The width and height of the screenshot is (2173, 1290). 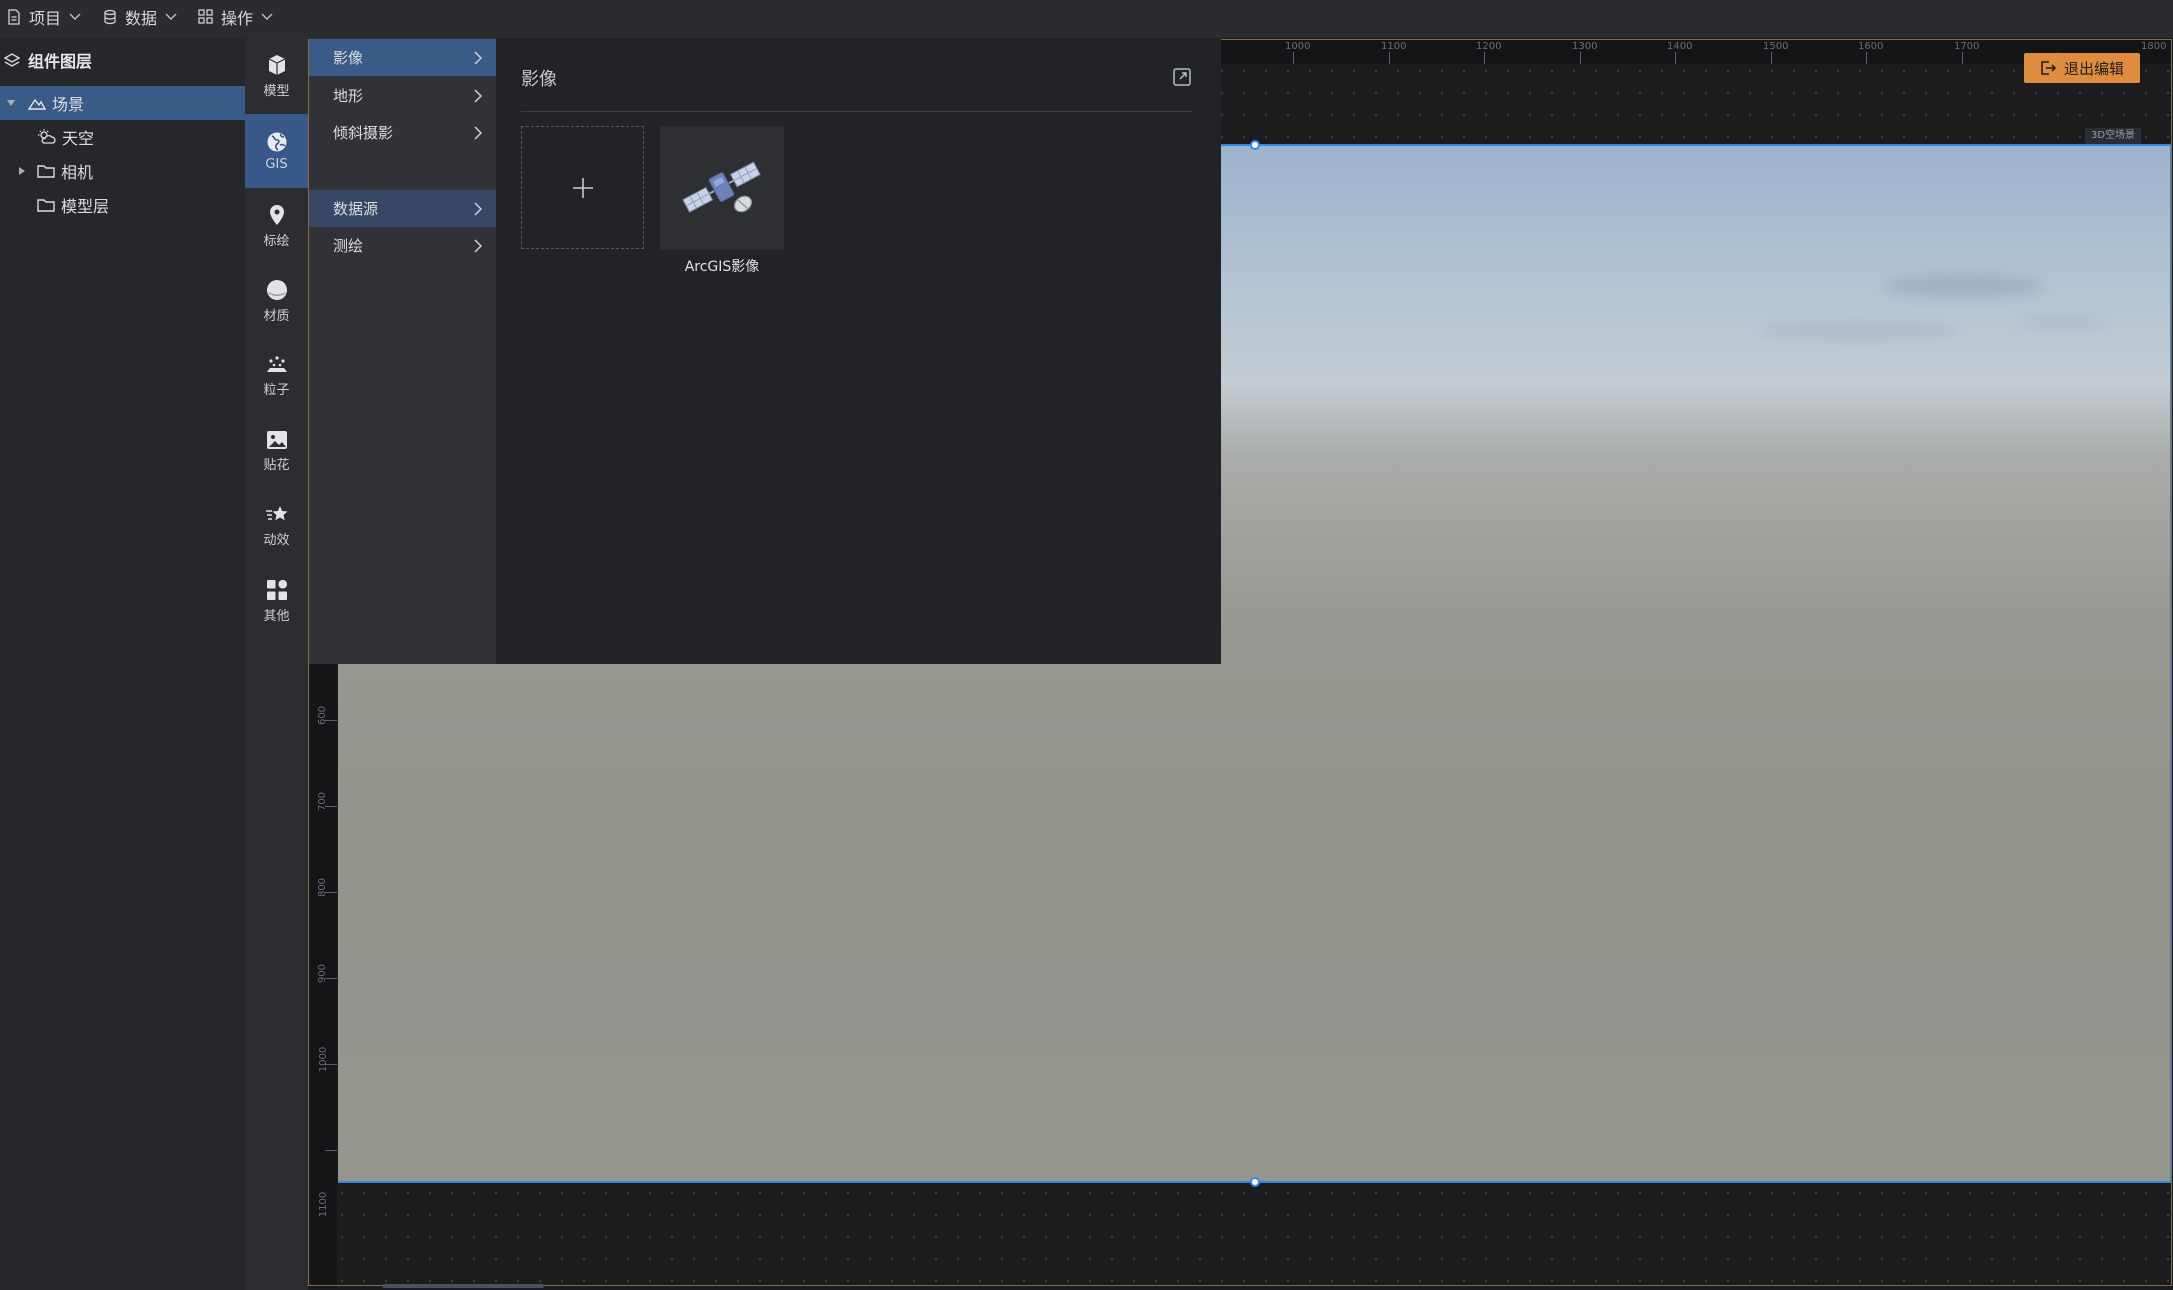 I want to click on menu-data-label: 数据, so click(x=141, y=18).